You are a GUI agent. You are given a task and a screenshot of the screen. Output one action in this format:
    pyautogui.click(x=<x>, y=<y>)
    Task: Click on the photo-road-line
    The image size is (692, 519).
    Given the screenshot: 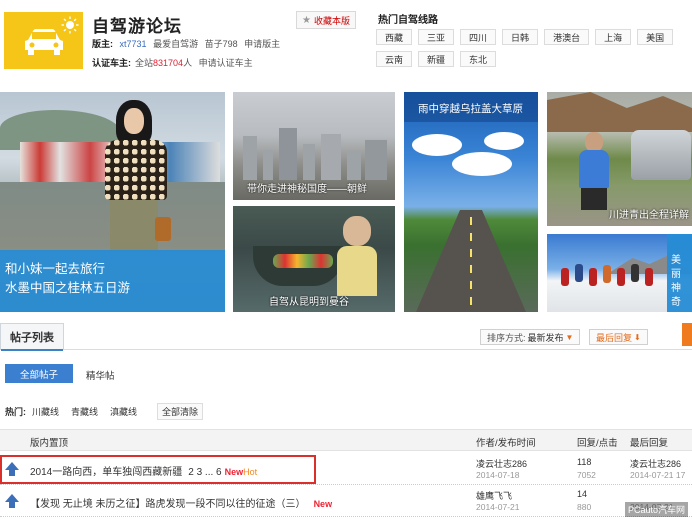 What is the action you would take?
    pyautogui.click(x=471, y=264)
    